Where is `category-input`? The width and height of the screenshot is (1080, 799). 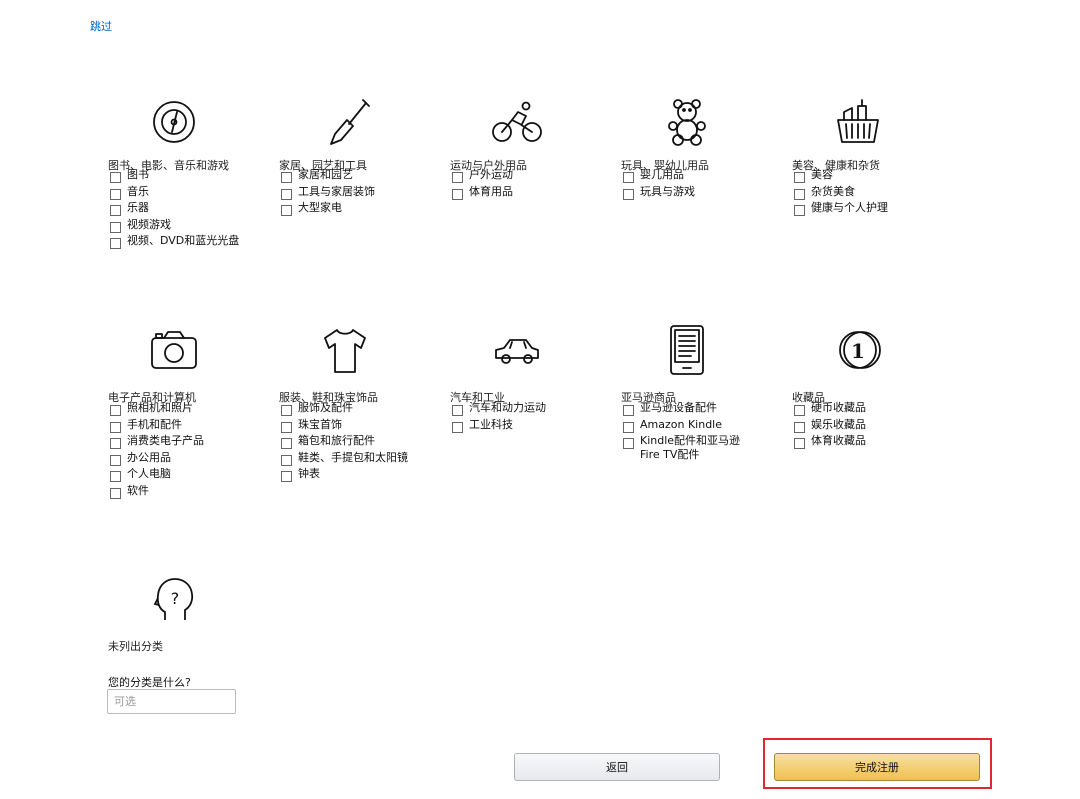
category-input is located at coordinates (171, 701).